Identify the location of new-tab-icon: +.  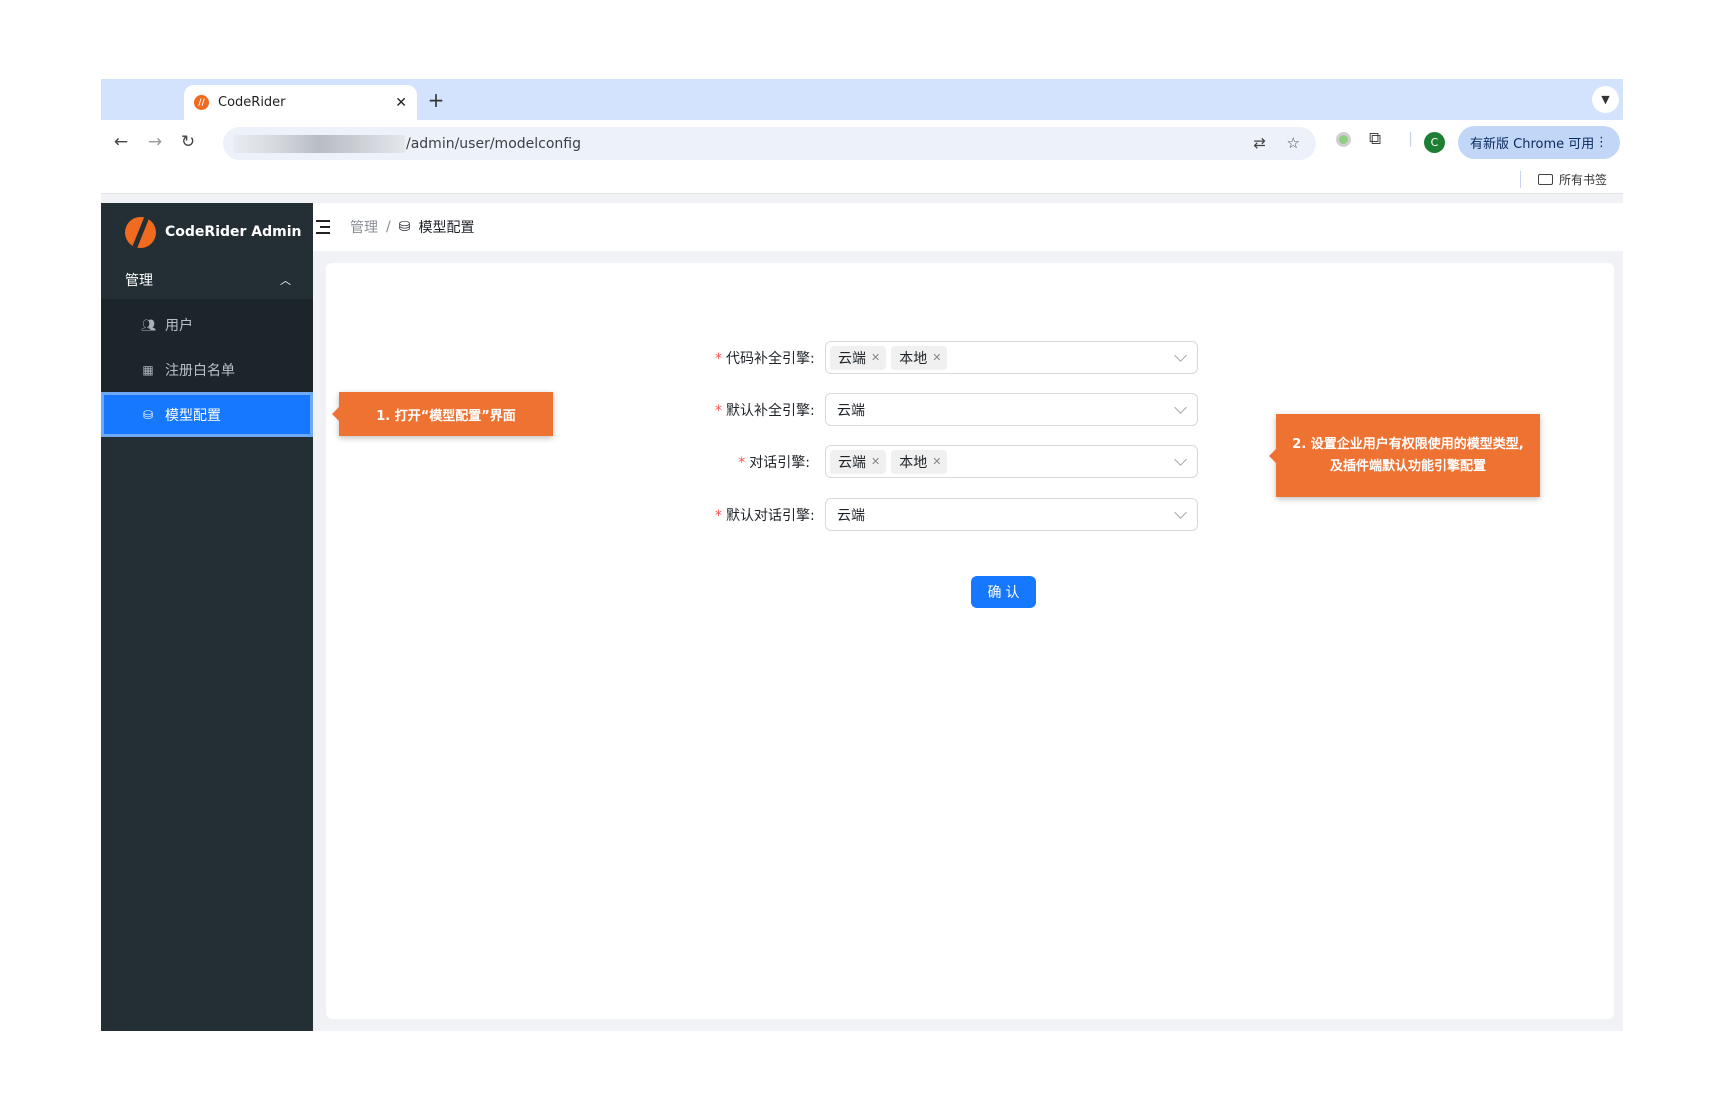
(436, 100).